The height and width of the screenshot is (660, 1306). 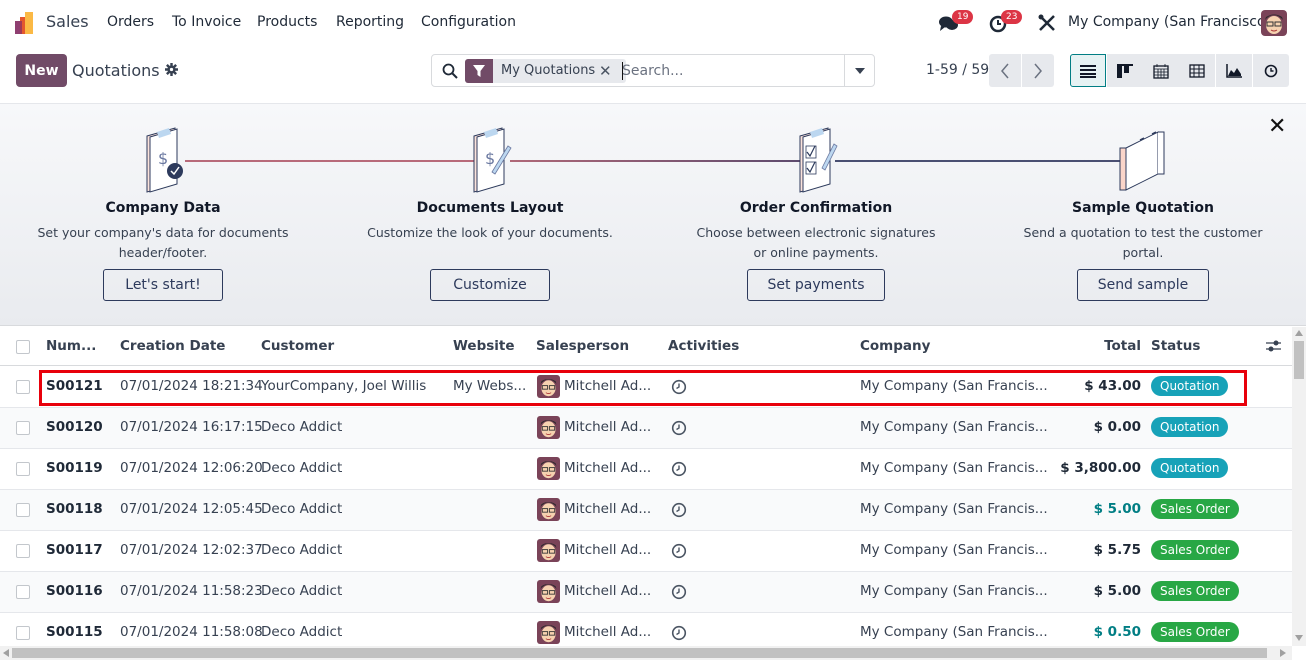 I want to click on view-graph-button, so click(x=1234, y=70).